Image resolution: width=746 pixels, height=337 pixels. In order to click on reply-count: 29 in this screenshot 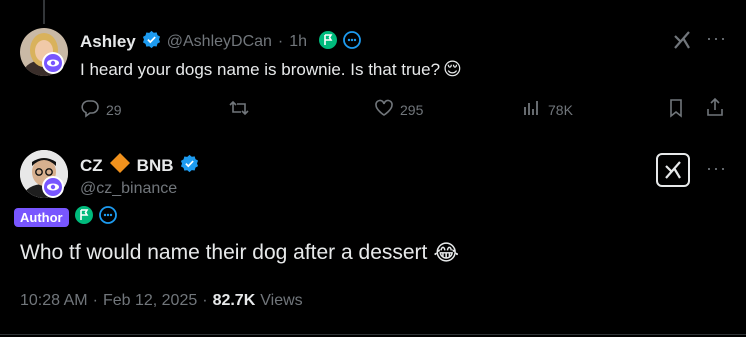, I will do `click(114, 109)`.